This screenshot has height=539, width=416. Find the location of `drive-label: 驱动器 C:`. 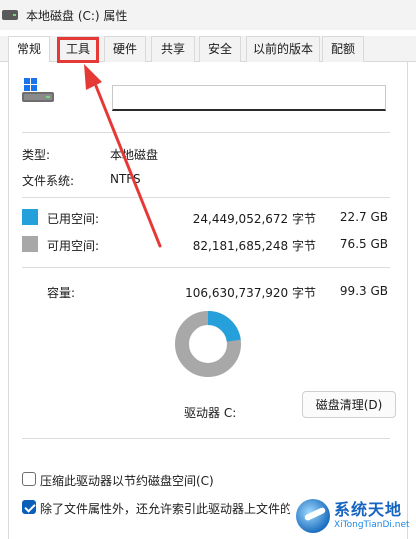

drive-label: 驱动器 C: is located at coordinates (210, 413).